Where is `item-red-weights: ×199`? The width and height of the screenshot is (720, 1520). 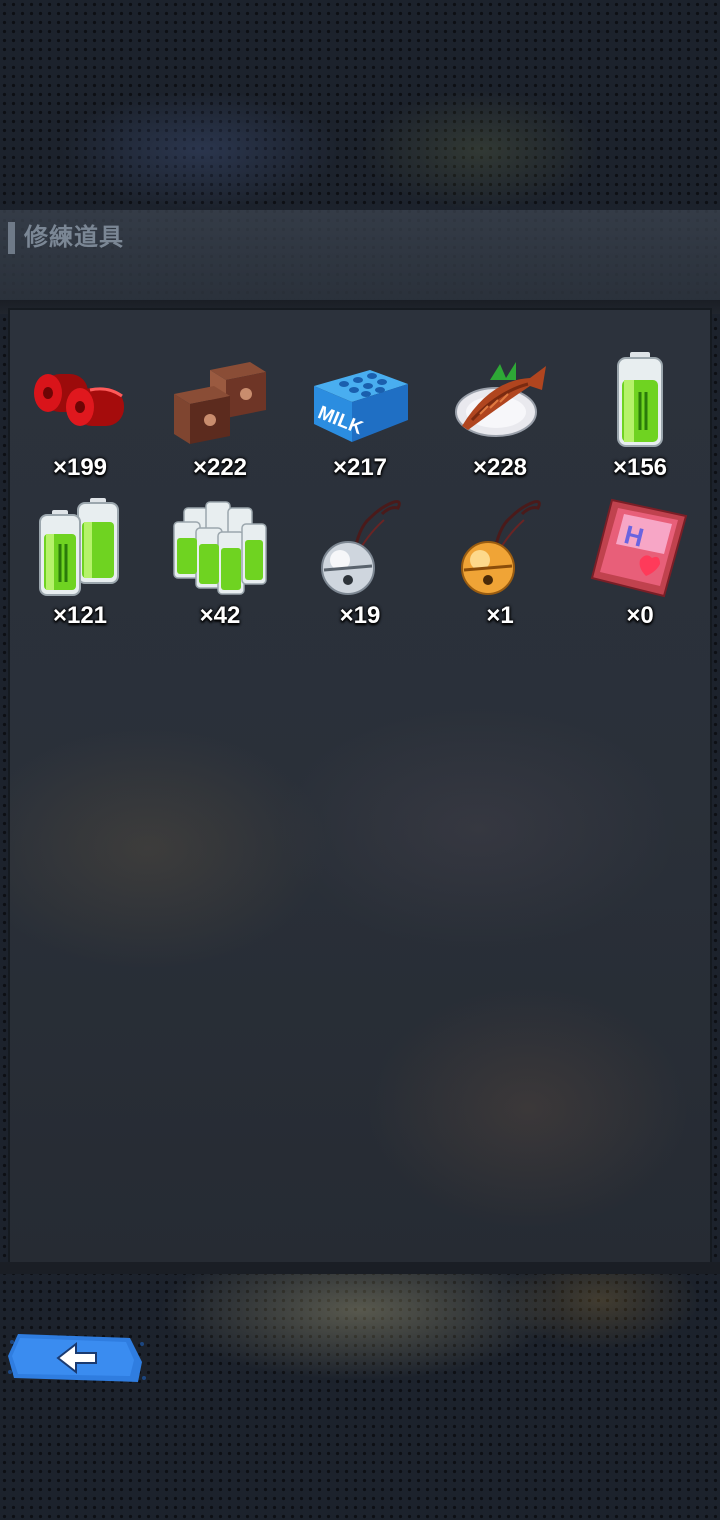 item-red-weights: ×199 is located at coordinates (80, 420).